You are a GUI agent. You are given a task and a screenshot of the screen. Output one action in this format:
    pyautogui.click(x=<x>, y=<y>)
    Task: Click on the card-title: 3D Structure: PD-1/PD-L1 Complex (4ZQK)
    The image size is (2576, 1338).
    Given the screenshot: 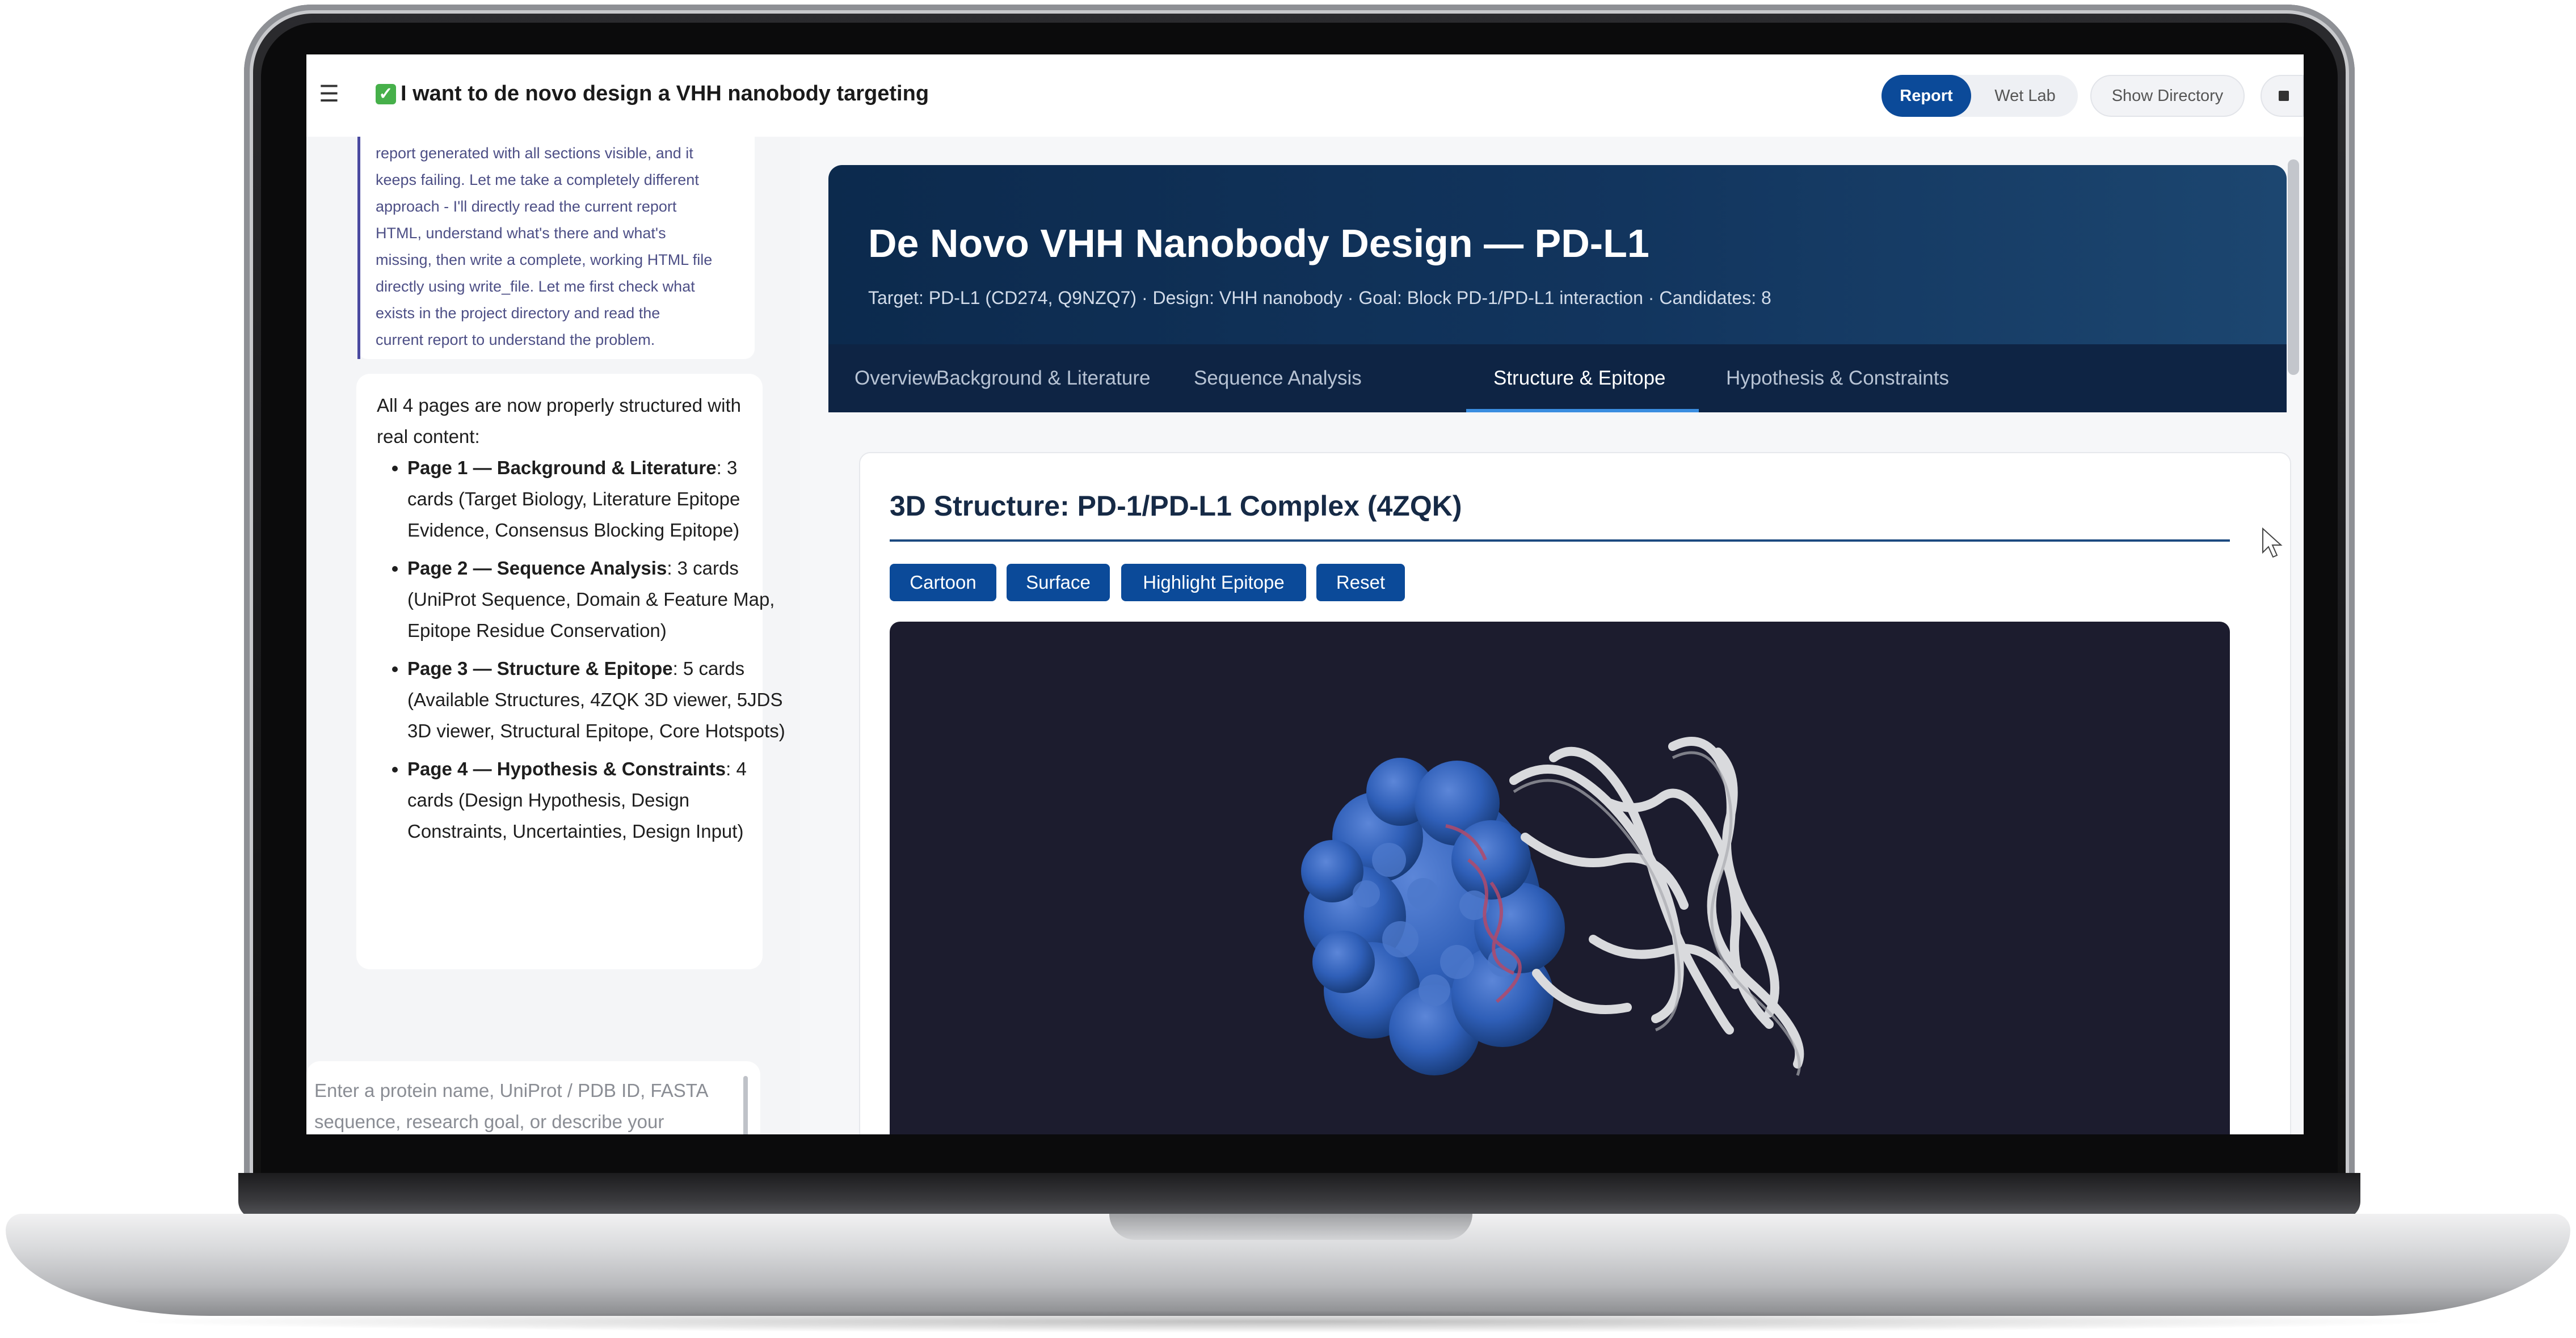 What is the action you would take?
    pyautogui.click(x=1176, y=506)
    